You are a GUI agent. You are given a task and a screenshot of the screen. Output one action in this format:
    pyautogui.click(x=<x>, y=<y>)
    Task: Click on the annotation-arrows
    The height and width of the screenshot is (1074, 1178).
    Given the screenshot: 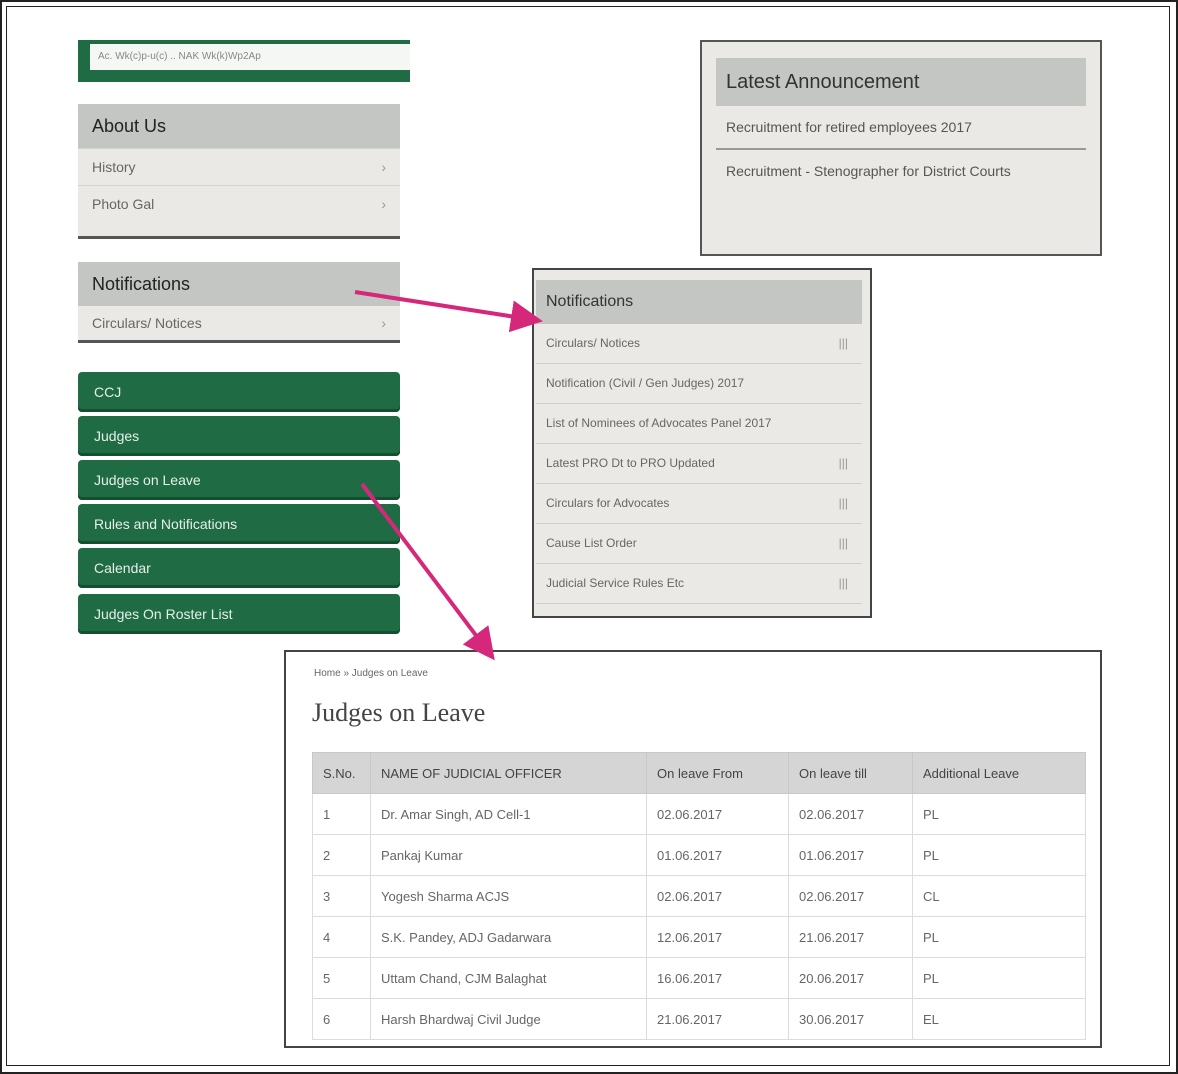 What is the action you would take?
    pyautogui.click(x=448, y=475)
    